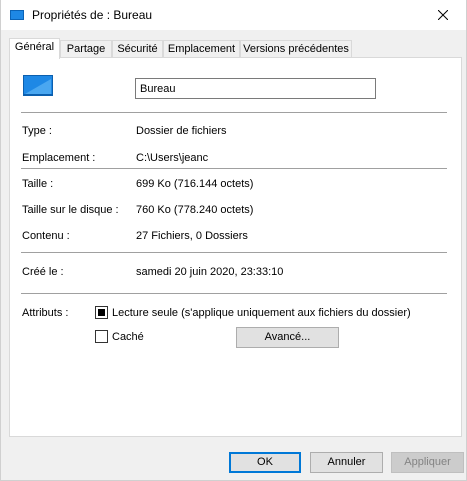 This screenshot has height=481, width=467. I want to click on created-value: samedi 20 juin 2020, 23:33:10, so click(210, 272).